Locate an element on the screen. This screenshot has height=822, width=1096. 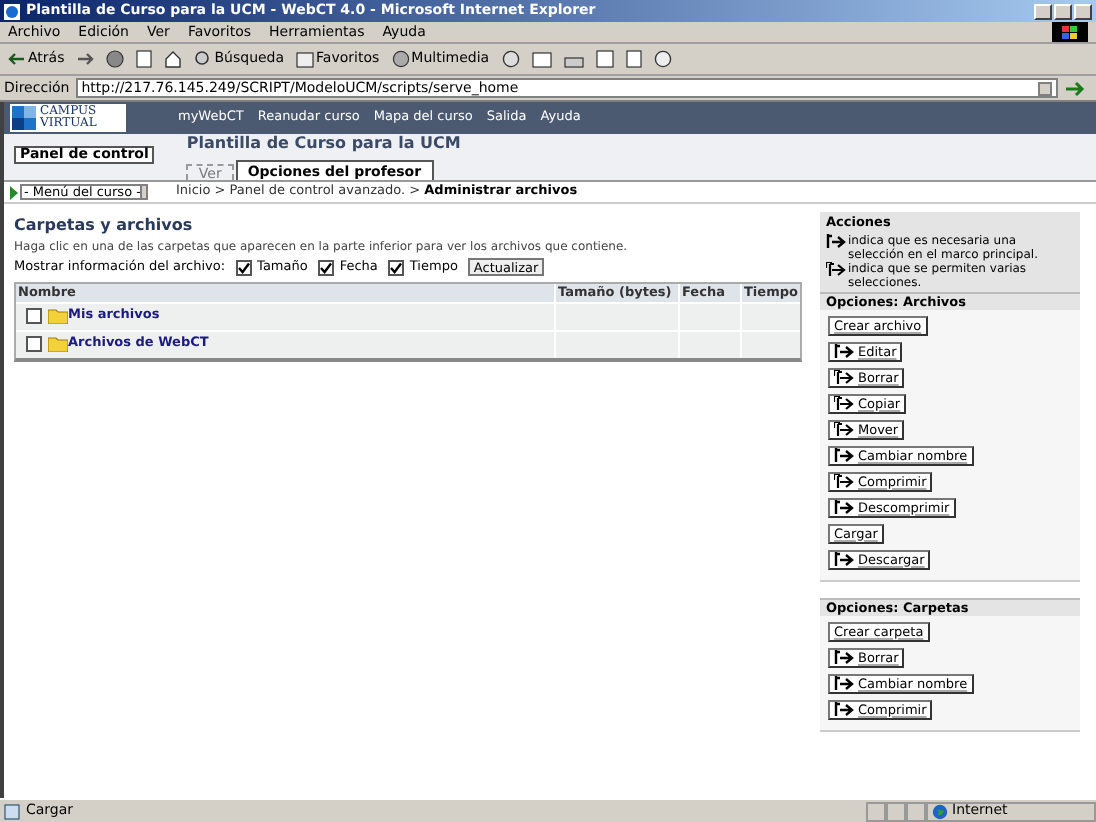
play-icon is located at coordinates (14, 192).